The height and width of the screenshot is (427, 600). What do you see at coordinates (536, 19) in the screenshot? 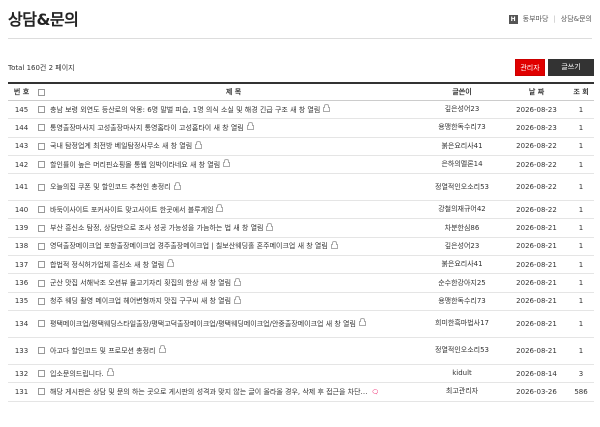
I see `breadcrumb-first: 동부마당` at bounding box center [536, 19].